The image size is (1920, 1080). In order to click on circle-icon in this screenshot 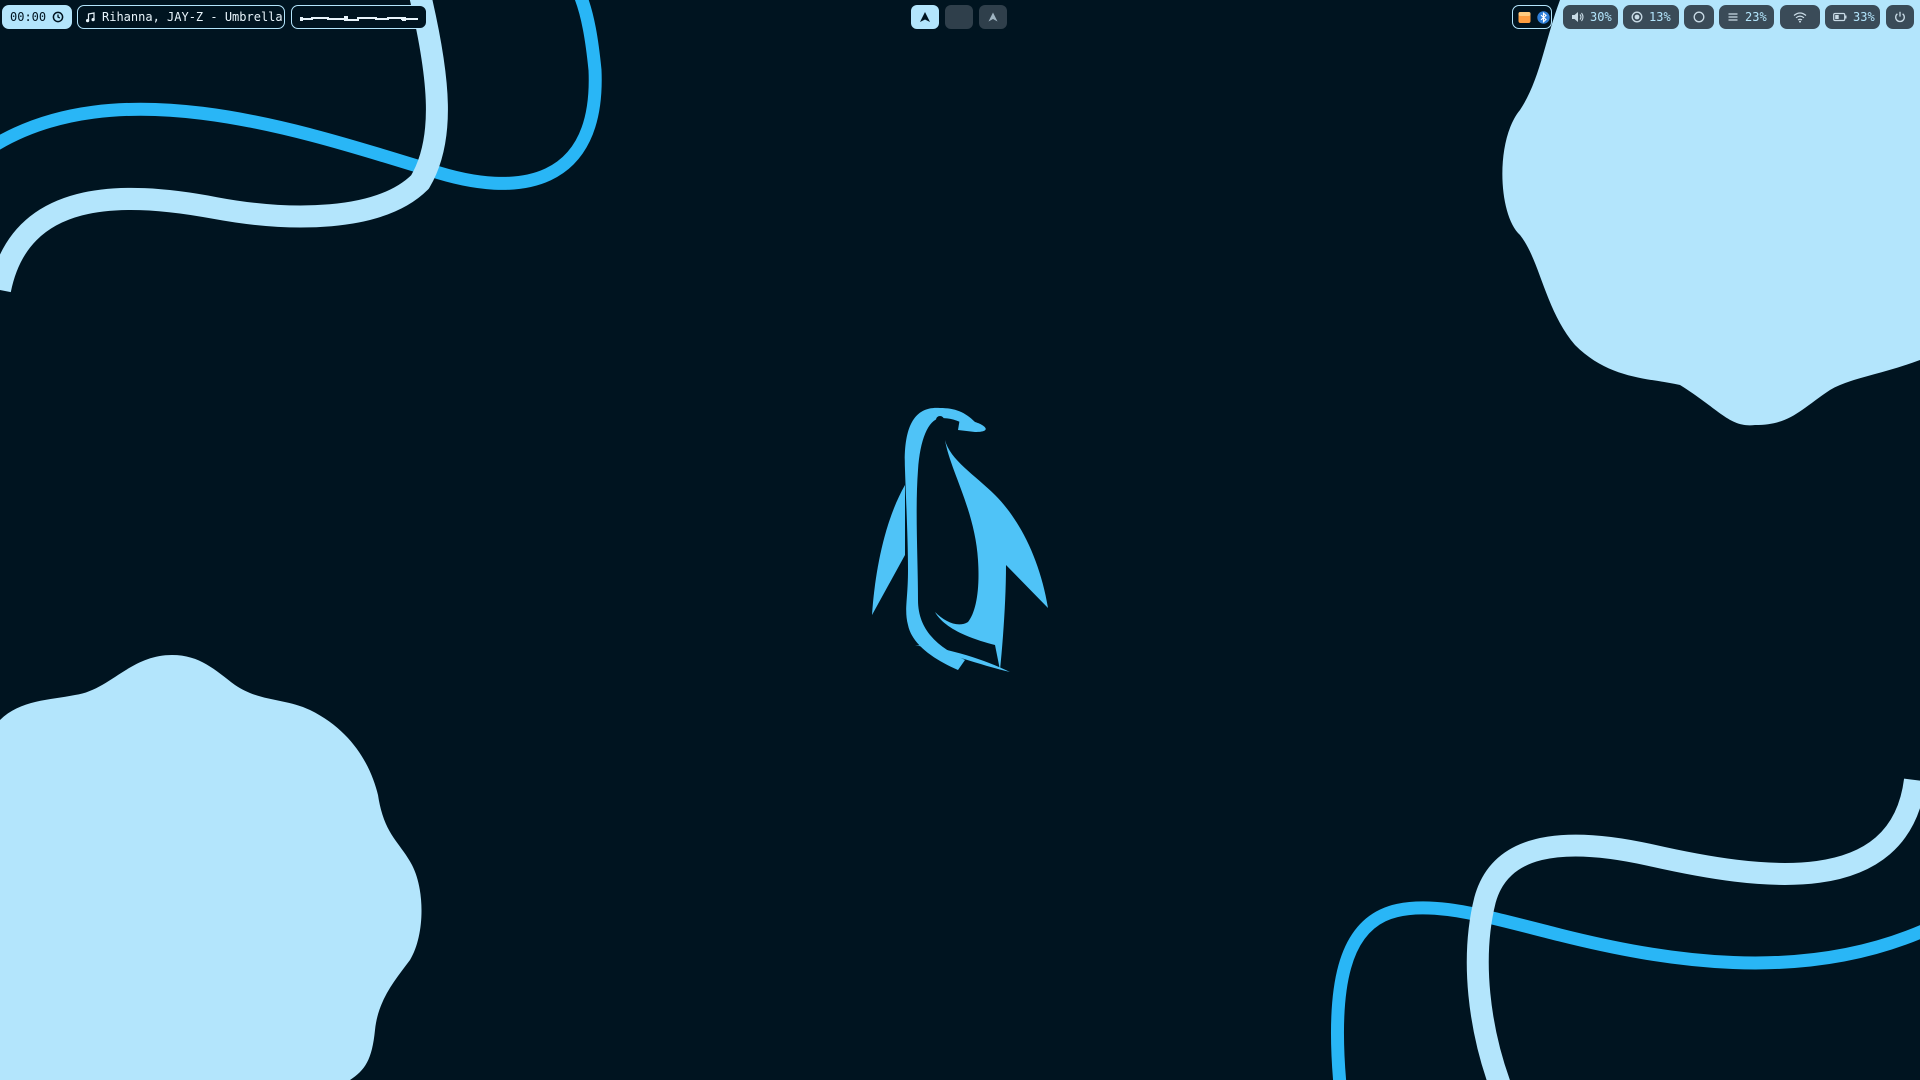, I will do `click(1699, 17)`.